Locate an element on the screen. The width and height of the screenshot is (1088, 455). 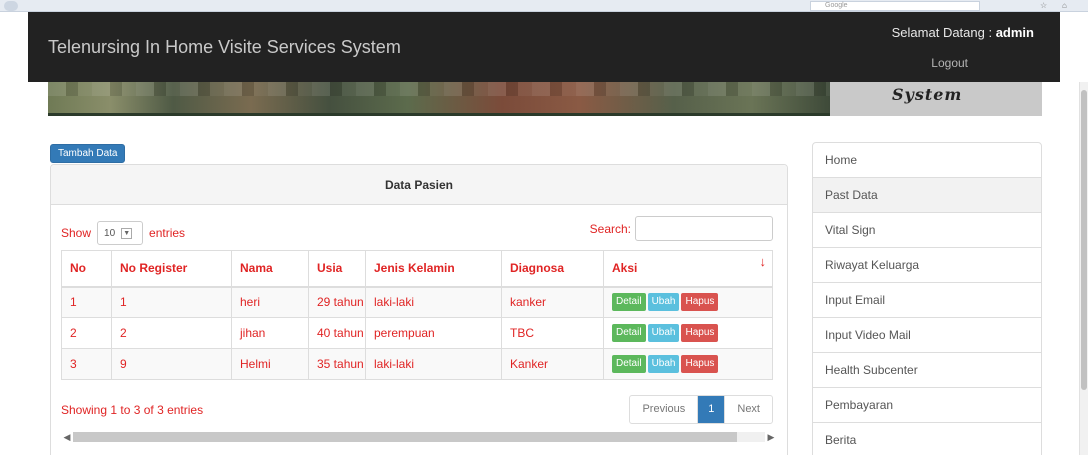
banner-logo: System is located at coordinates (936, 99).